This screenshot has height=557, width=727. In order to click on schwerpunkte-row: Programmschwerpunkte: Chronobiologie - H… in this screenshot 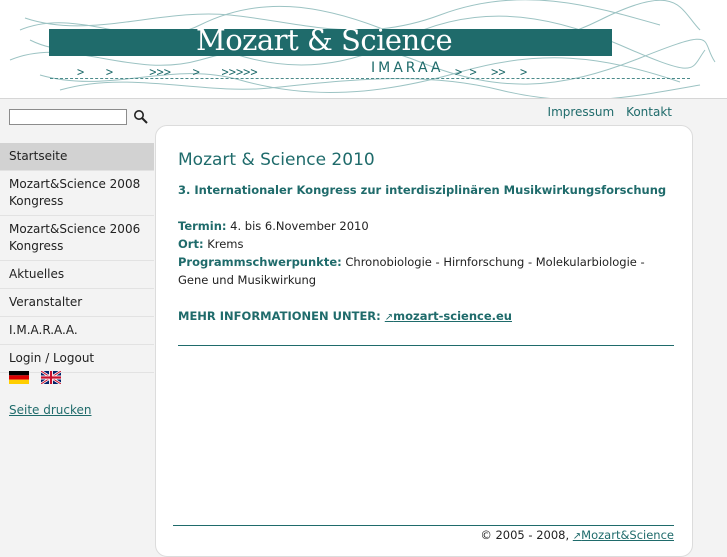, I will do `click(418, 271)`.